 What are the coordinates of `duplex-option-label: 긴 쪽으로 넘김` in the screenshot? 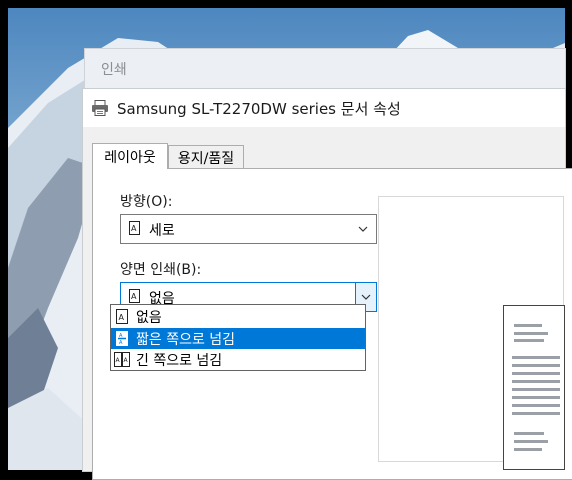 It's located at (179, 361).